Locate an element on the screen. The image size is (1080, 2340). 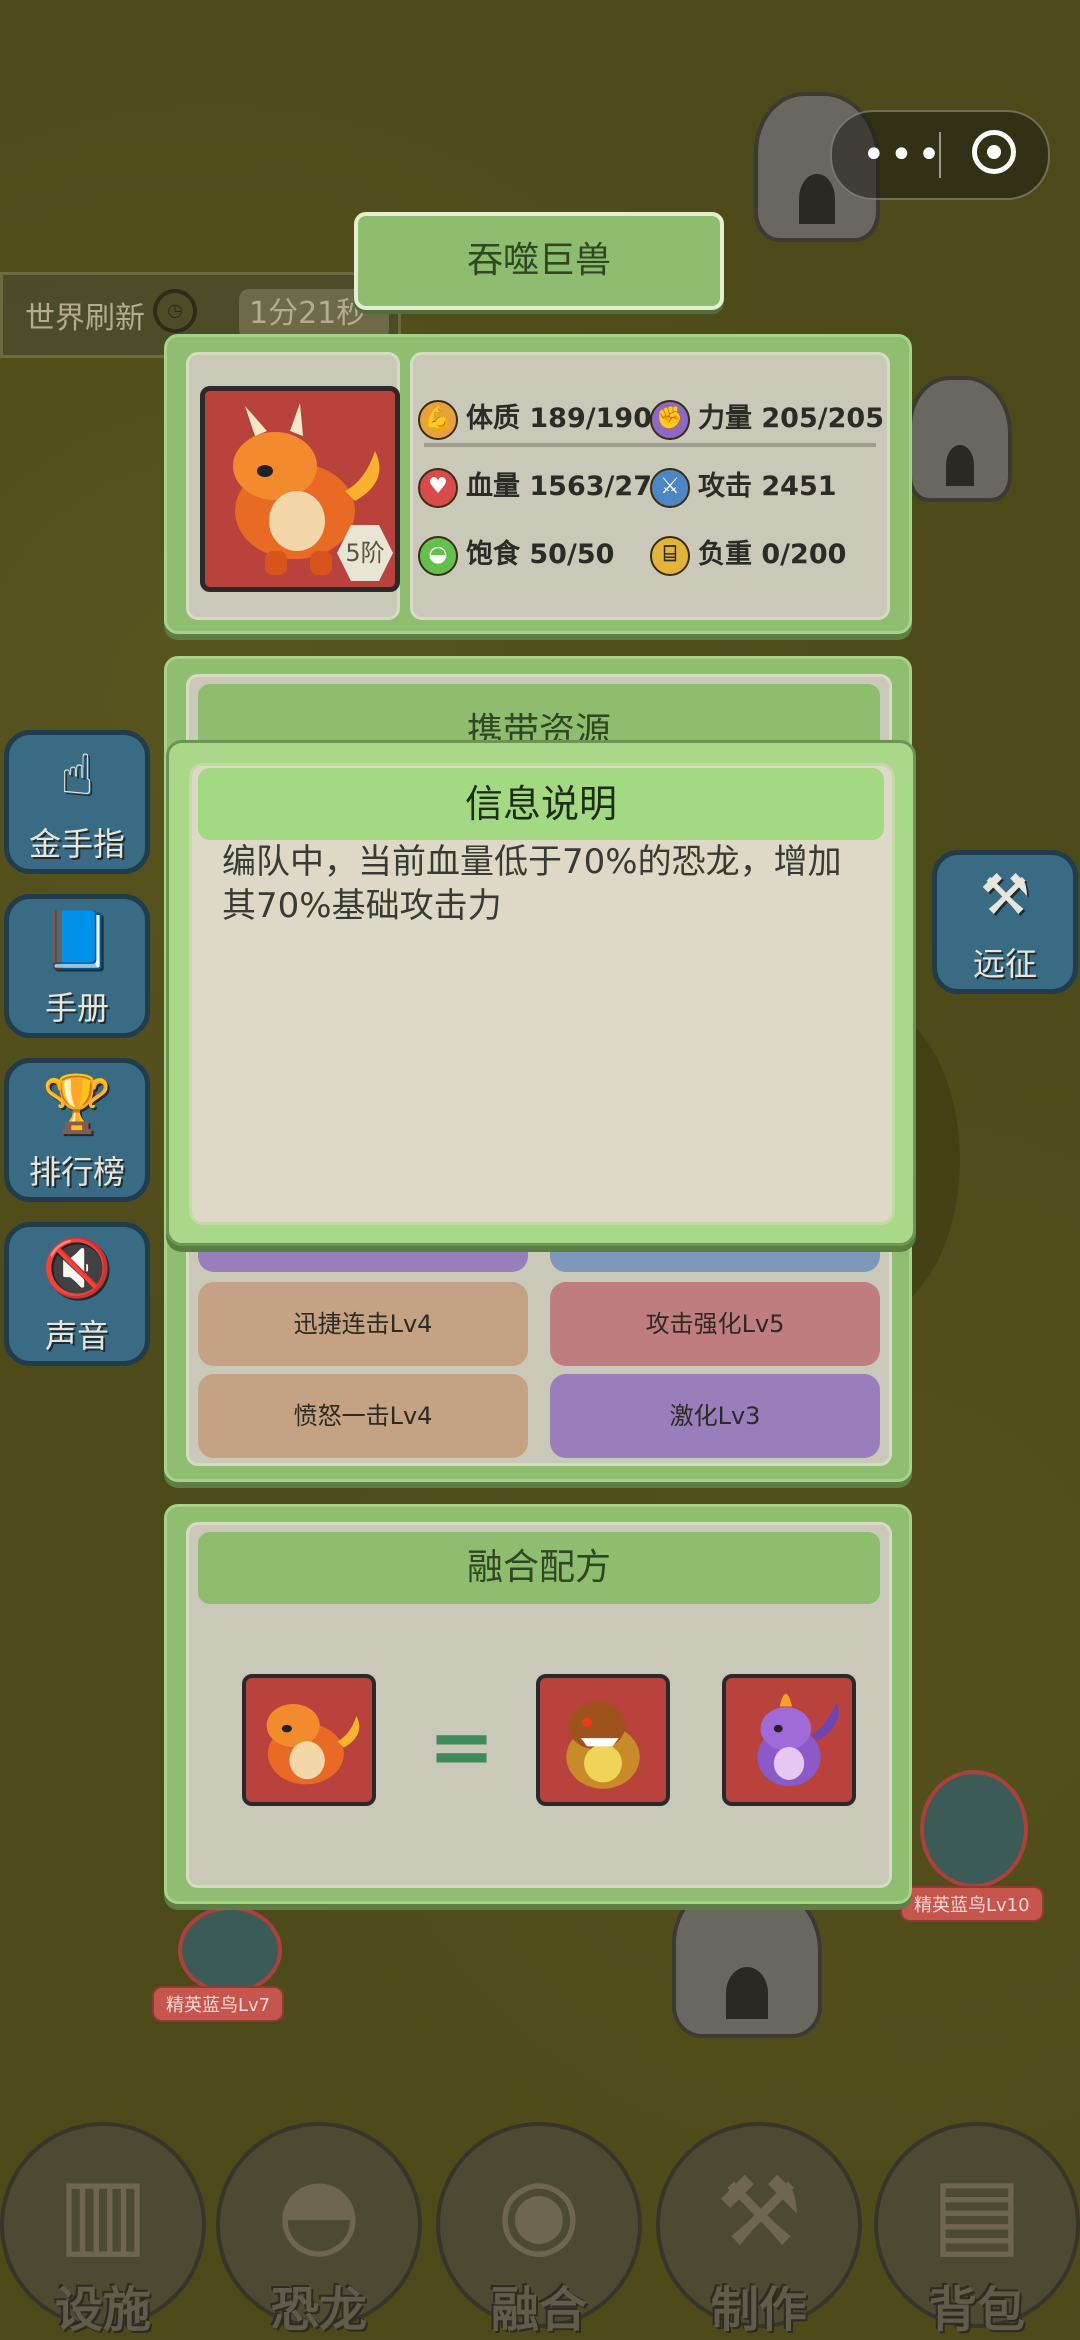
leaderboard-label: 排行榜 is located at coordinates (76, 1172).